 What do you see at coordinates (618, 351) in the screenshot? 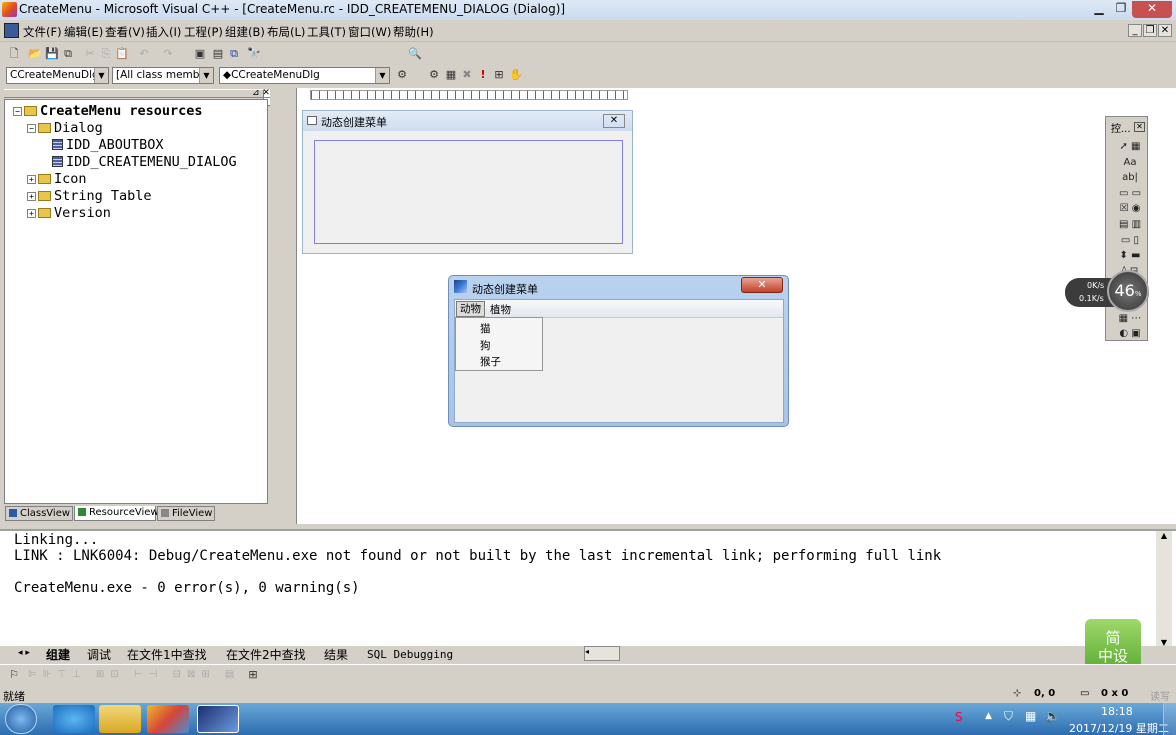
I see `running-dialog: 动态创建菜单 ✕ 动物 植物 猫 狗 猴子` at bounding box center [618, 351].